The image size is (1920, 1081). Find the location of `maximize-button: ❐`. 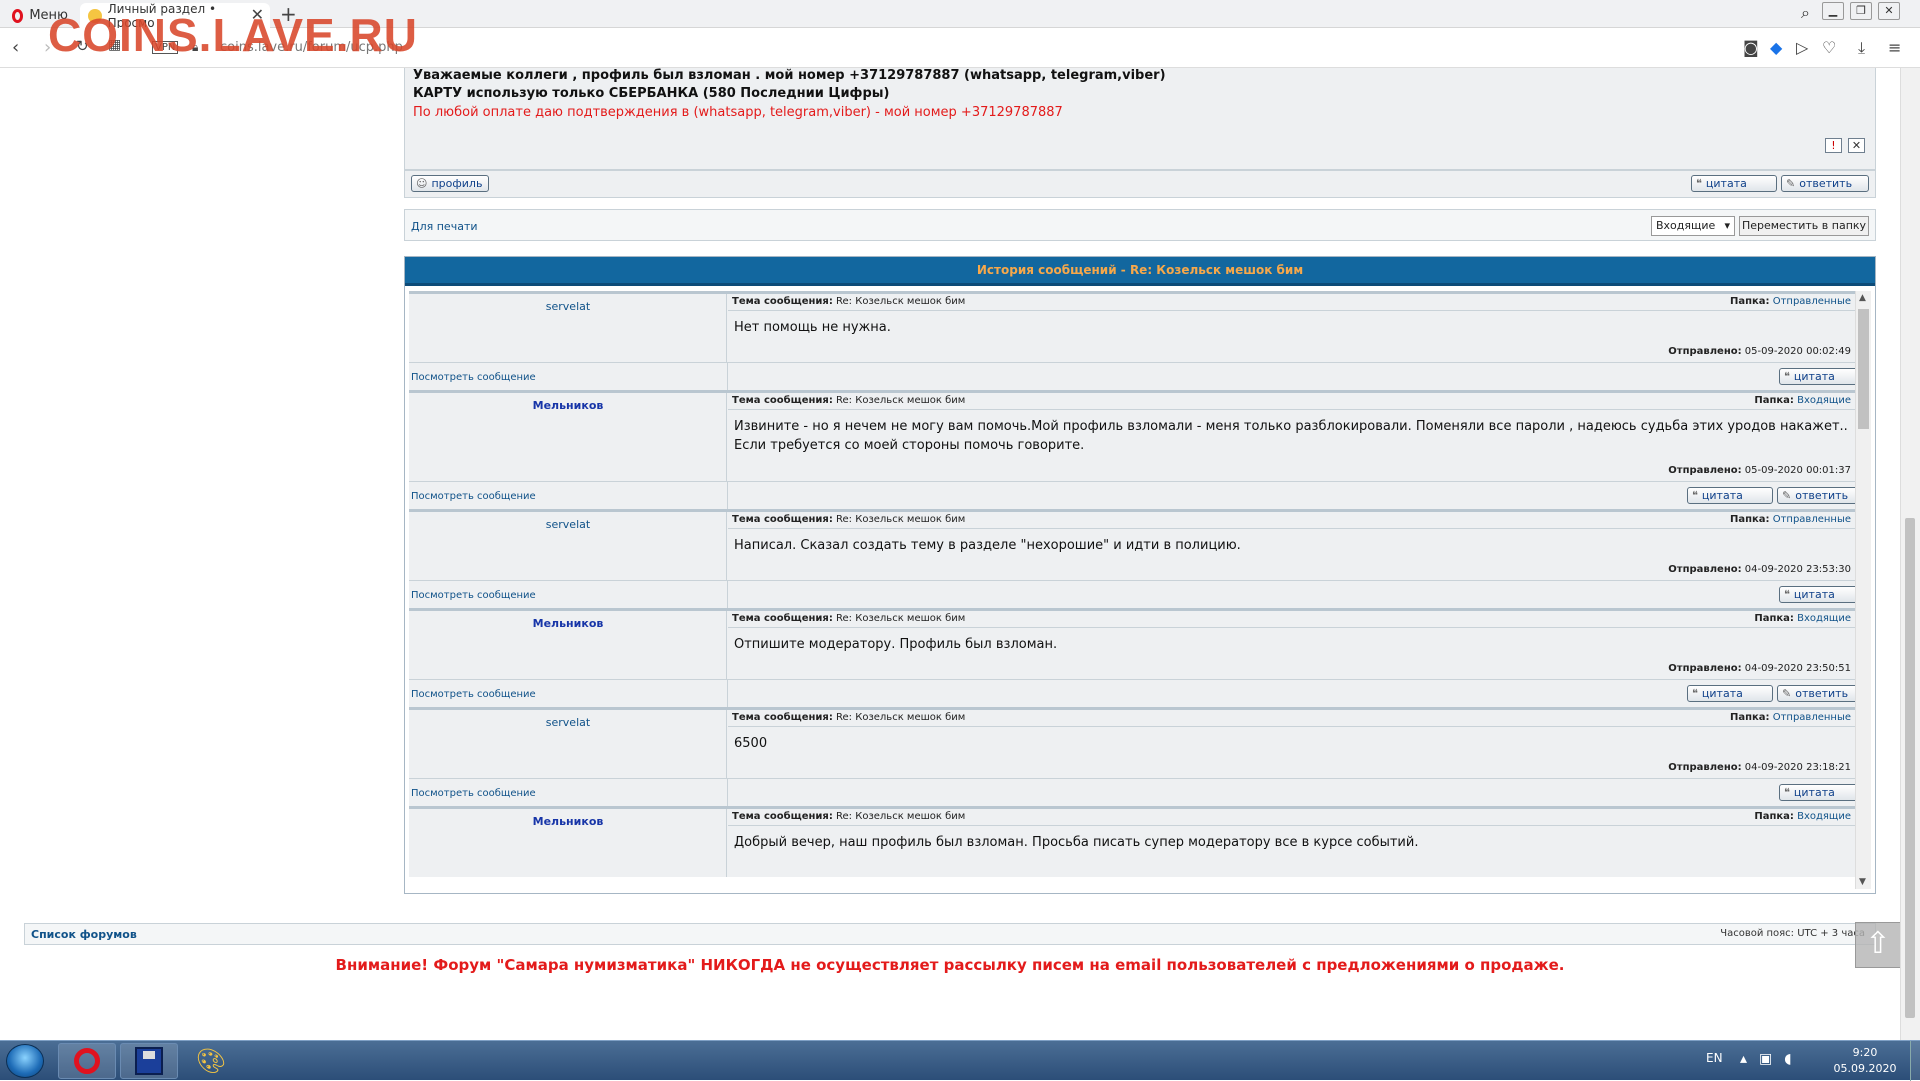

maximize-button: ❐ is located at coordinates (1861, 11).